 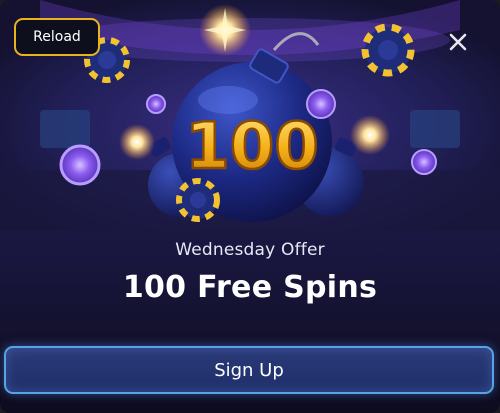 I want to click on sign-up-button: Sign Up, so click(x=249, y=370).